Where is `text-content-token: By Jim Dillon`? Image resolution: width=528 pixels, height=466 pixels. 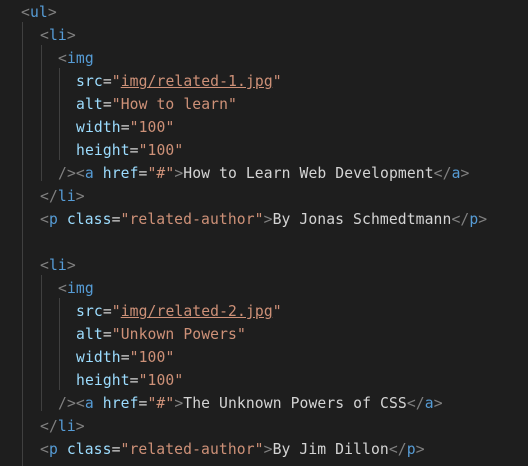 text-content-token: By Jim Dillon is located at coordinates (330, 449).